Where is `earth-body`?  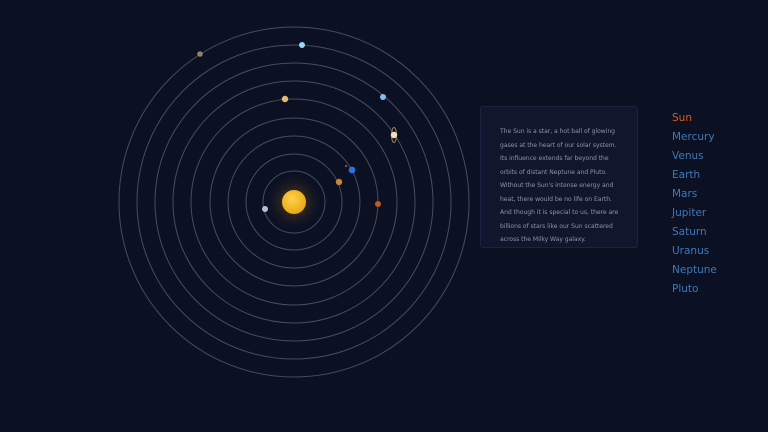 earth-body is located at coordinates (352, 170).